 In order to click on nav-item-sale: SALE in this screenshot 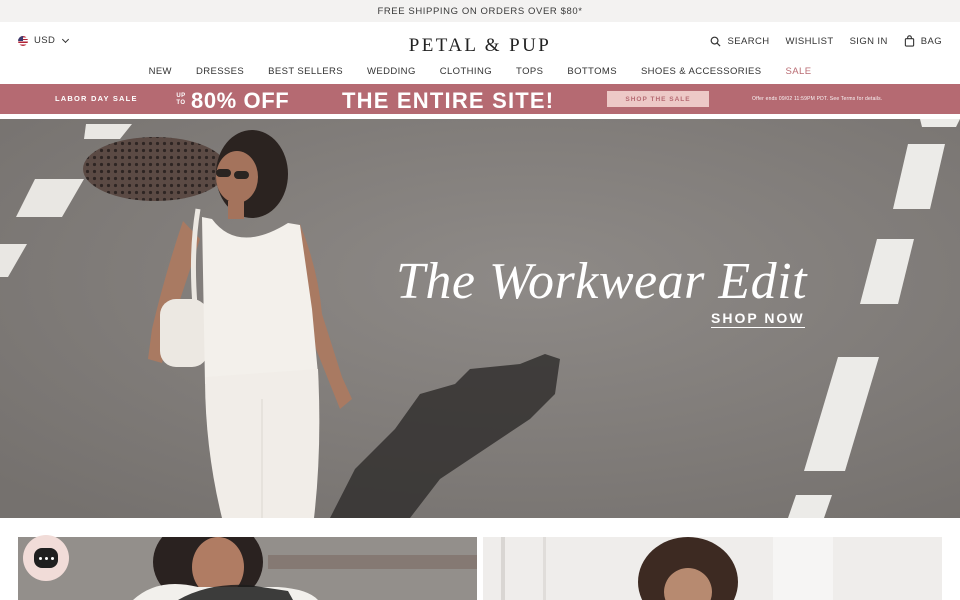, I will do `click(799, 71)`.